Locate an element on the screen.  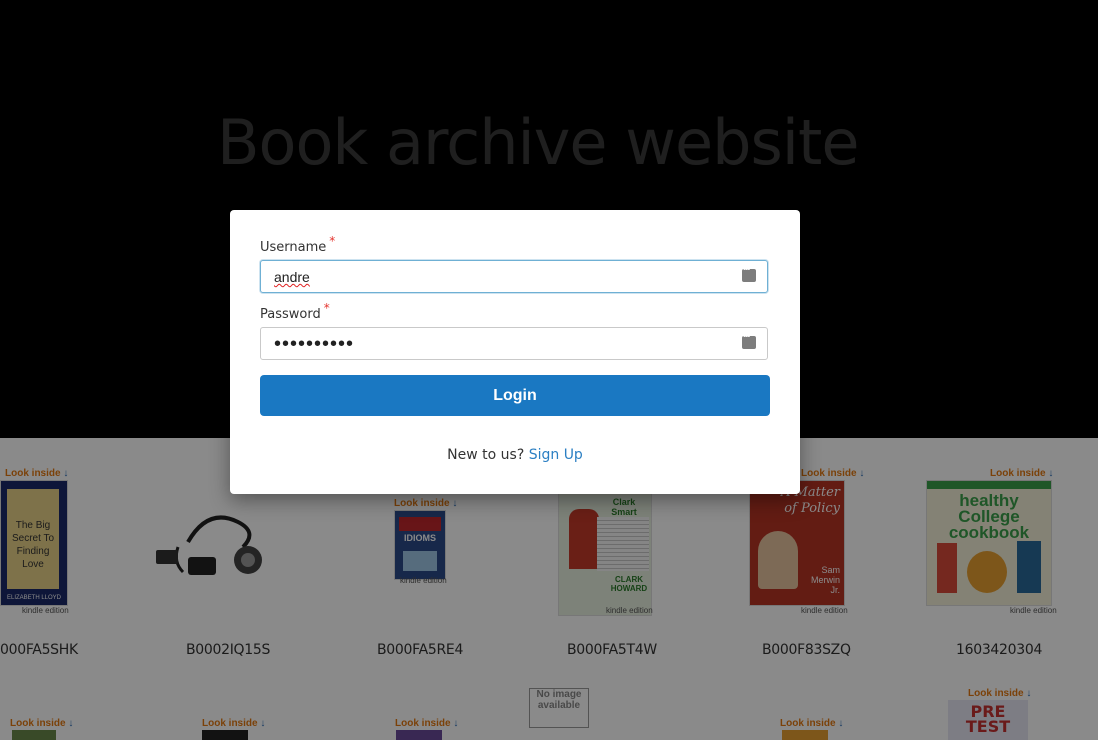
username-label: Username * is located at coordinates (298, 244).